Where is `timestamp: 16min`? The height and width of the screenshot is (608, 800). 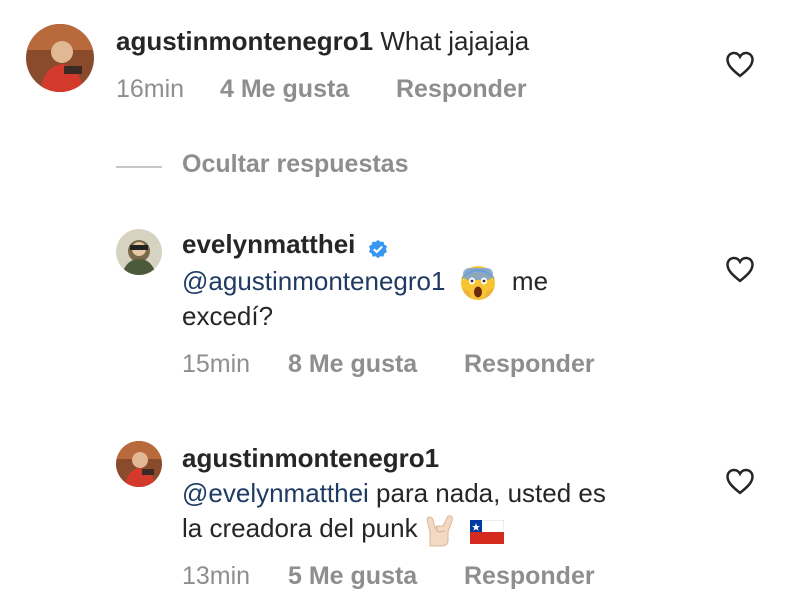 timestamp: 16min is located at coordinates (150, 89).